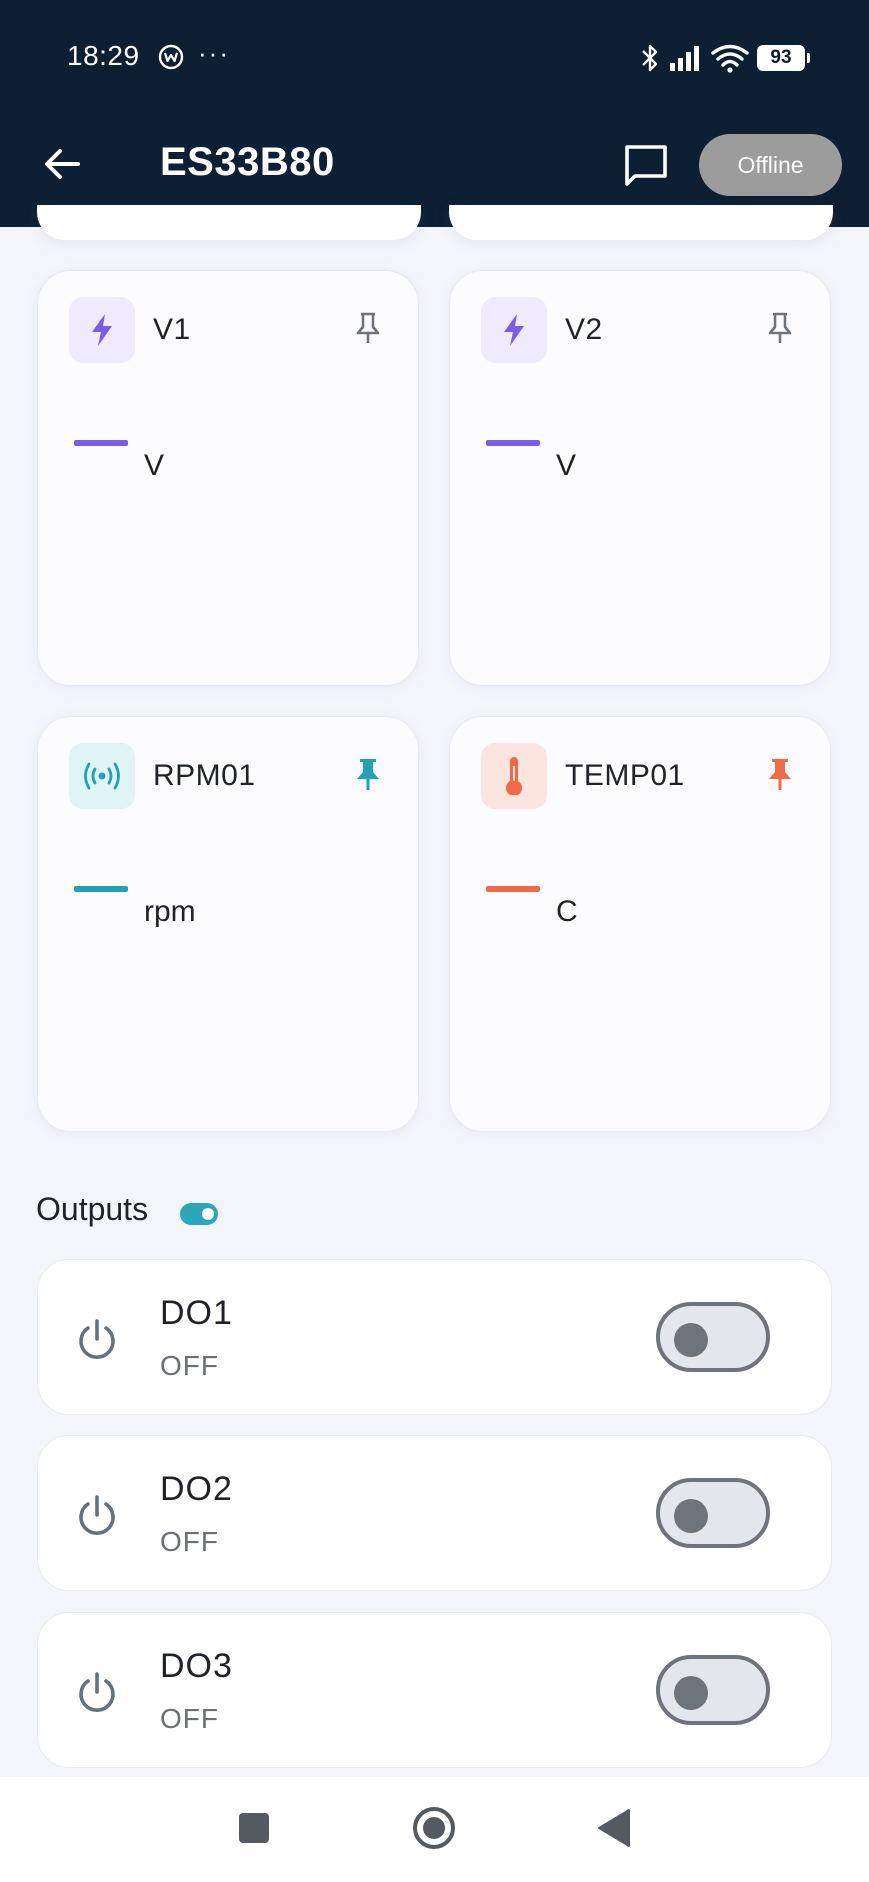 The height and width of the screenshot is (1882, 869). Describe the element at coordinates (567, 911) in the screenshot. I see `sensor-unit: C` at that location.